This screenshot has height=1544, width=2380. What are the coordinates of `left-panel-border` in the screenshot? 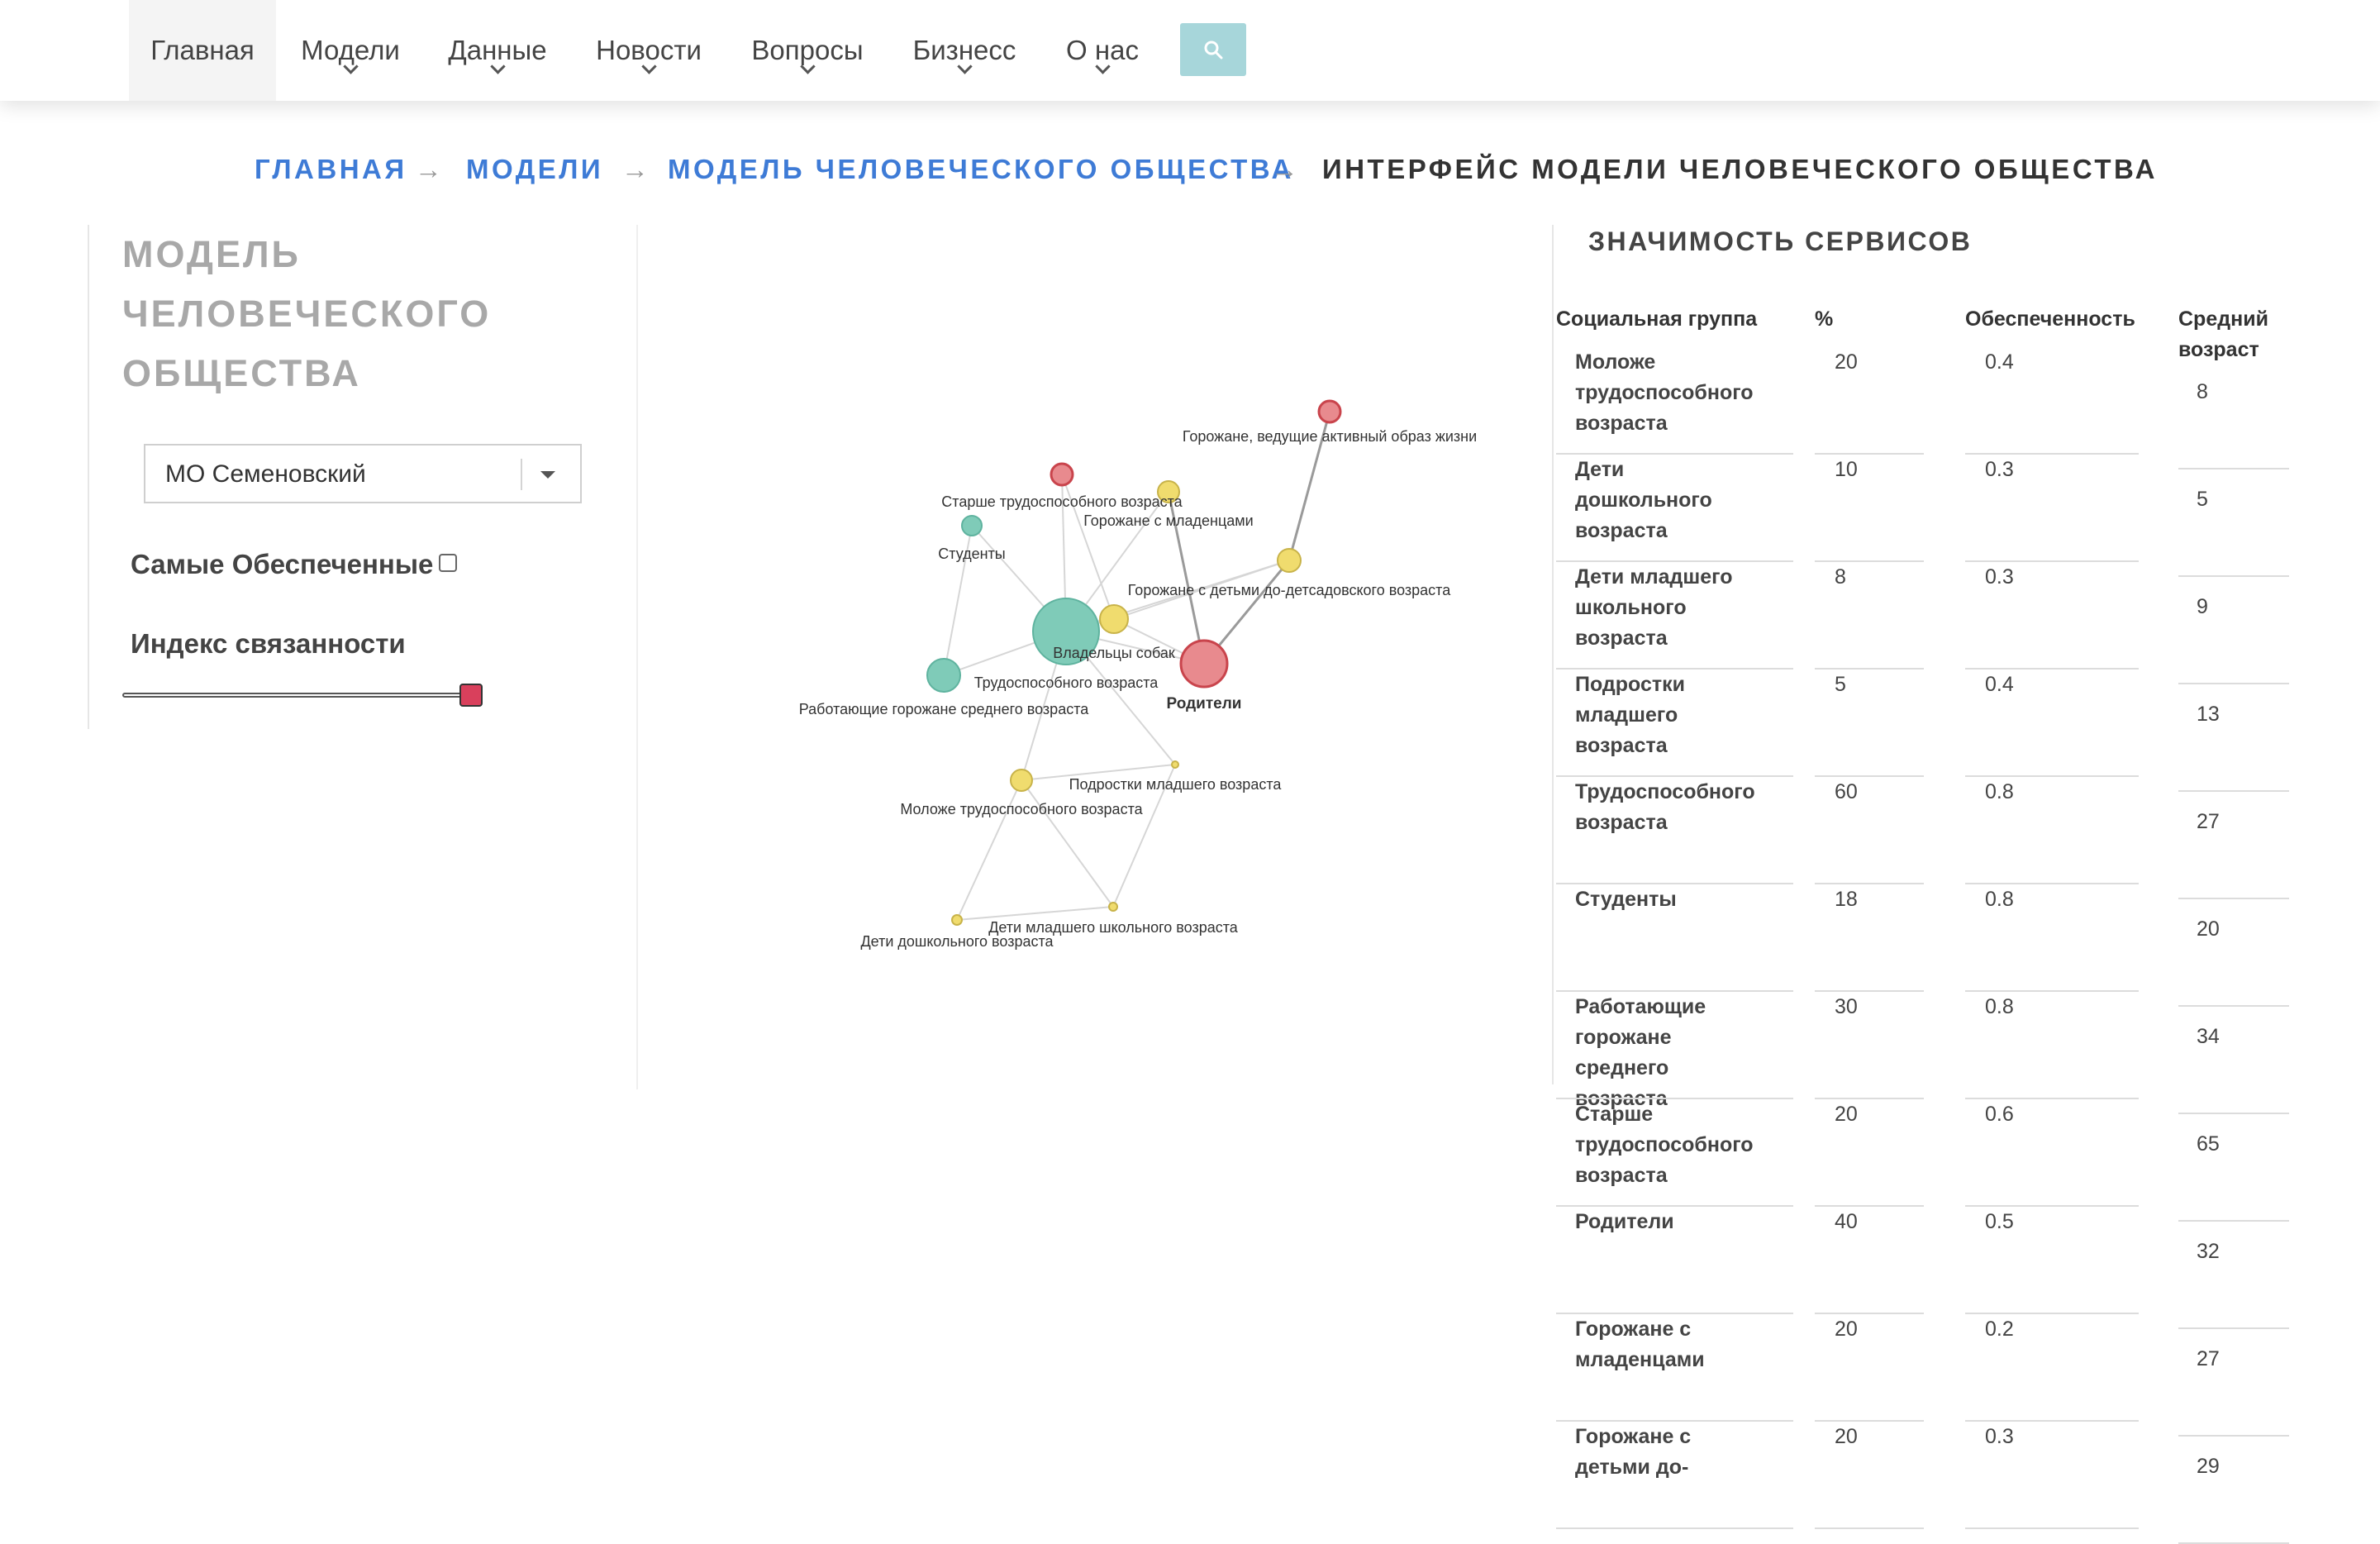 It's located at (88, 477).